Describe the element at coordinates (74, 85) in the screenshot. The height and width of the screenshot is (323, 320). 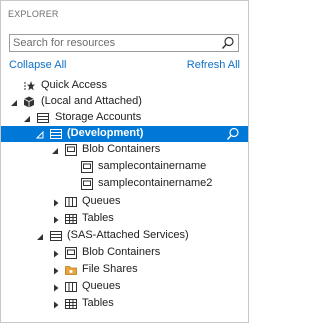
I see `tree-item-label: Quick Access` at that location.